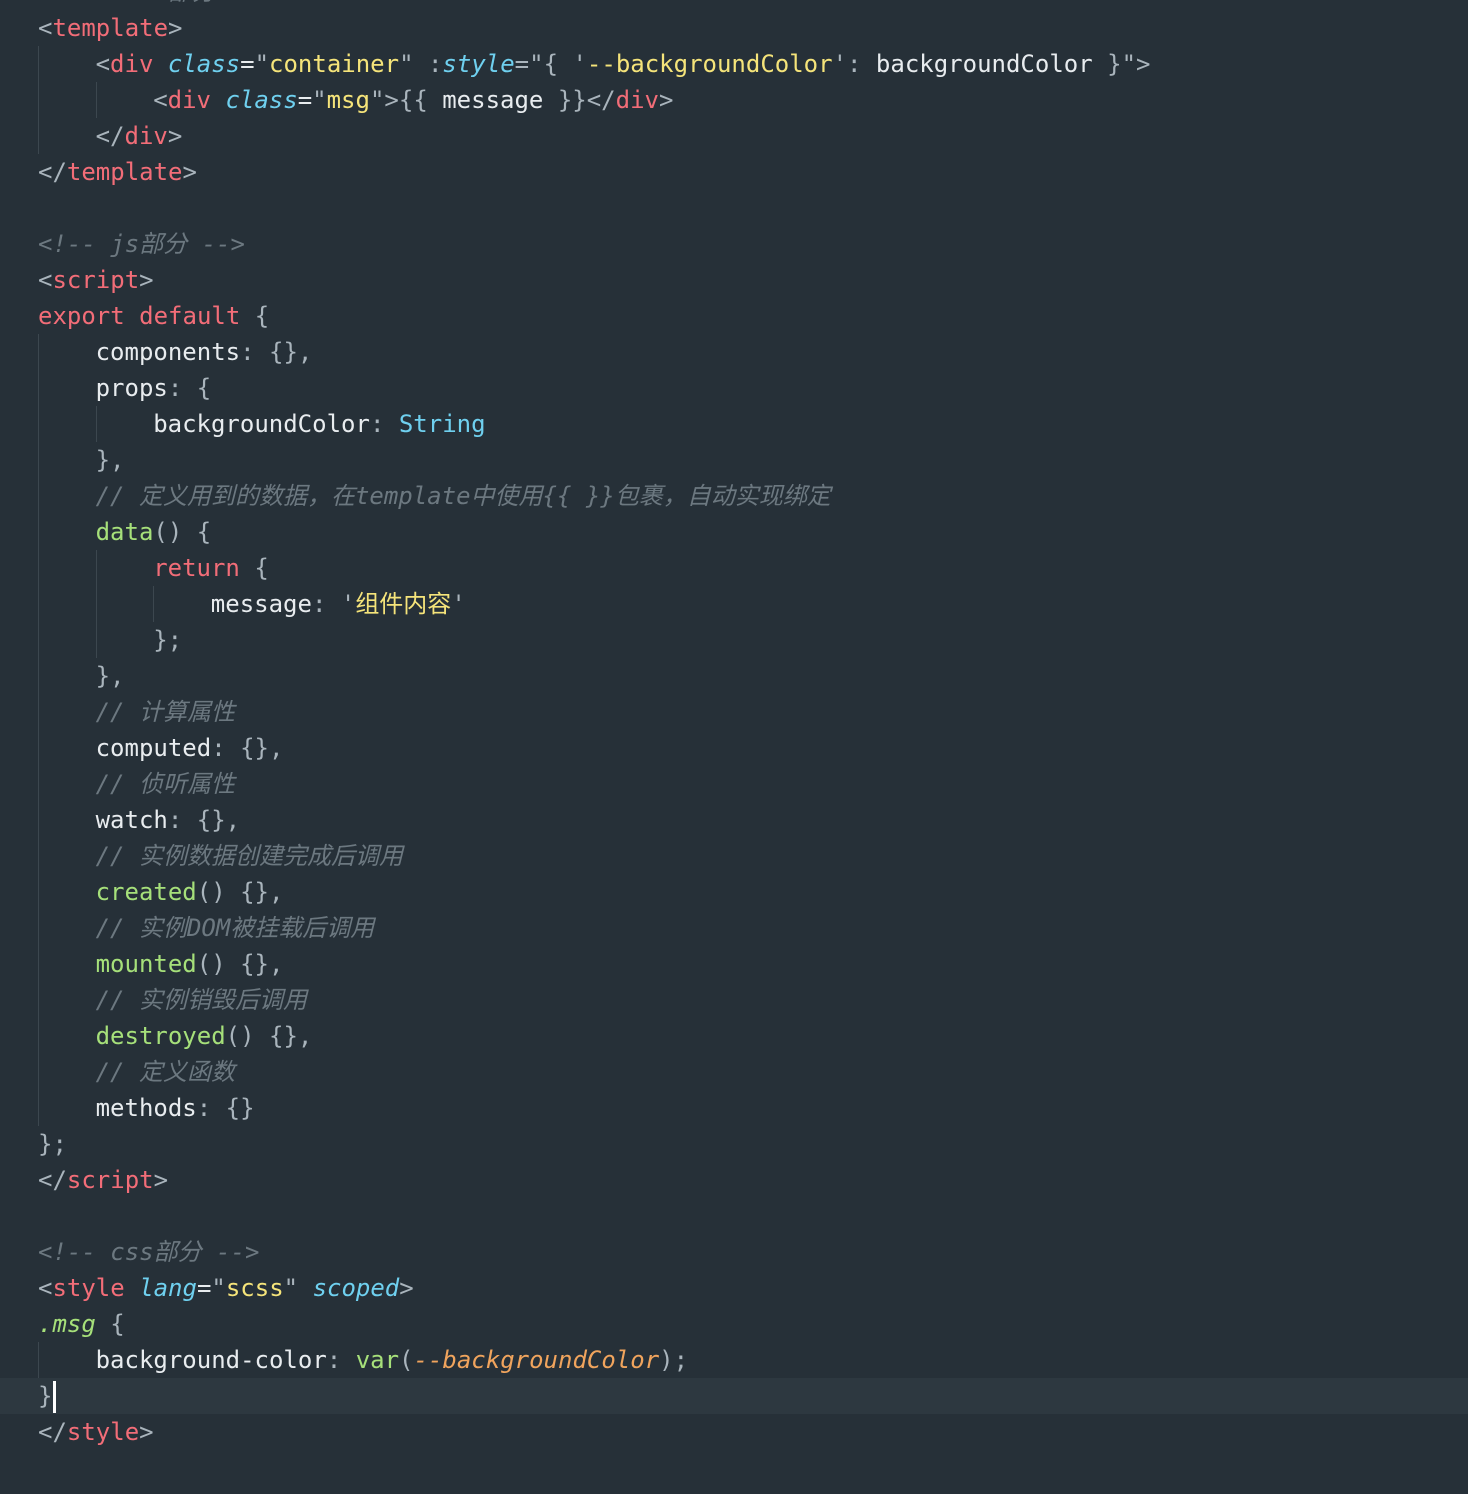 The height and width of the screenshot is (1494, 1468). What do you see at coordinates (734, 100) in the screenshot?
I see `code-line: <div class="msg">{{ message }}</div>` at bounding box center [734, 100].